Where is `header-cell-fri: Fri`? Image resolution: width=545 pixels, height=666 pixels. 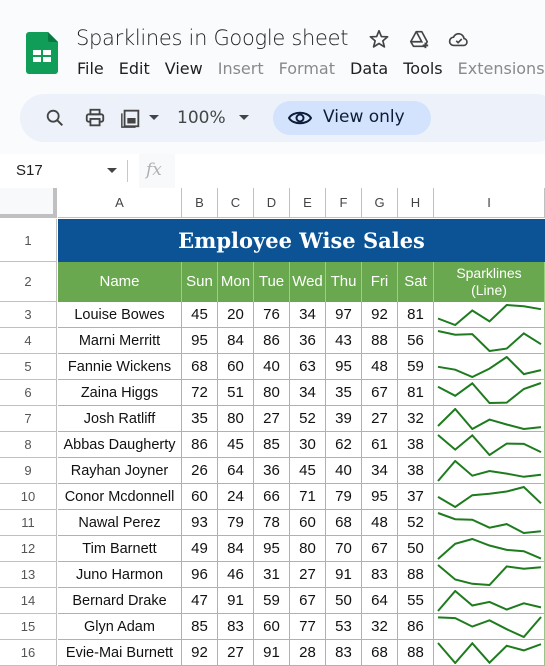
header-cell-fri: Fri is located at coordinates (380, 282).